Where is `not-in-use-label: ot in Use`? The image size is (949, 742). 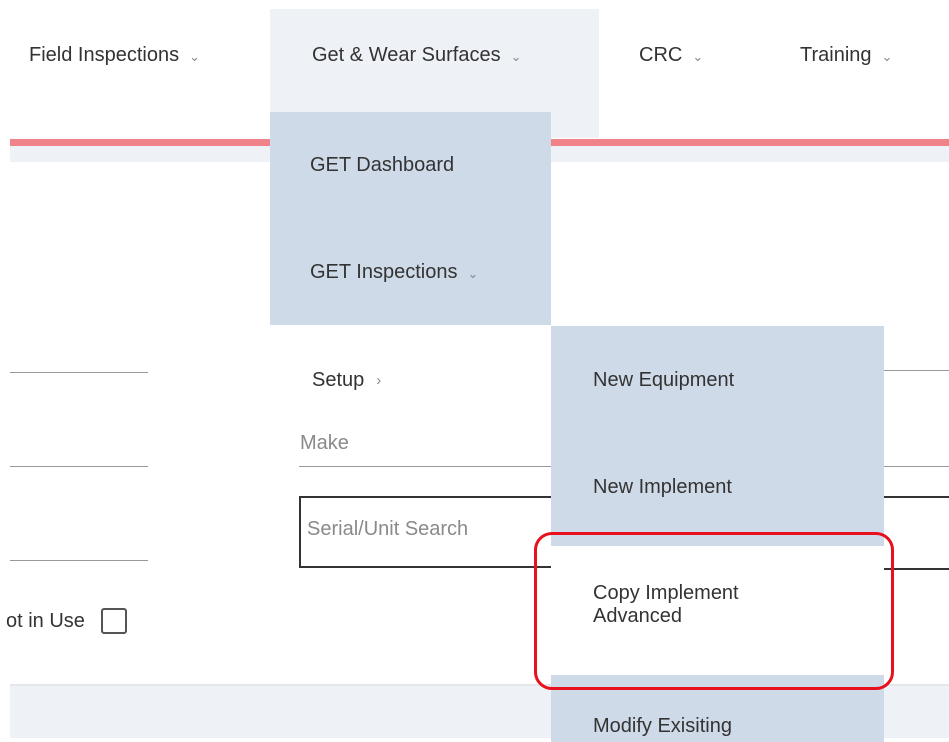
not-in-use-label: ot in Use is located at coordinates (45, 620).